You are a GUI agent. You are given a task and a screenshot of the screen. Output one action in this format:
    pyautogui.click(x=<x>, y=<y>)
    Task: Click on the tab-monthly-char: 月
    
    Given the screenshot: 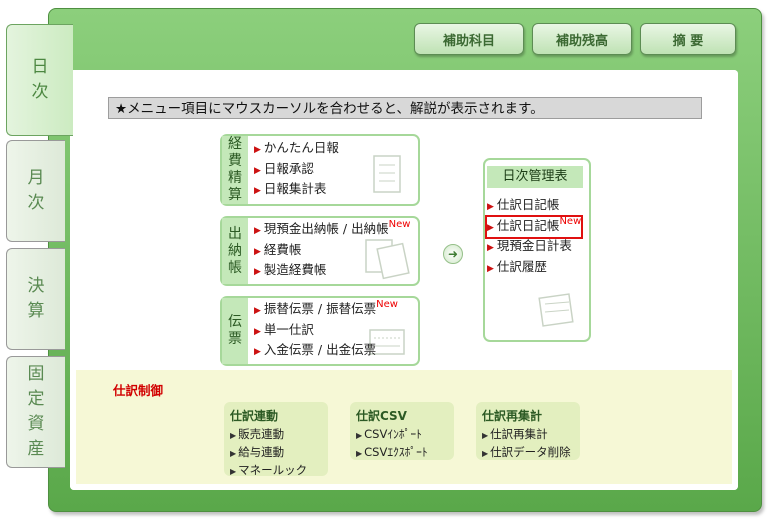 What is the action you would take?
    pyautogui.click(x=36, y=178)
    